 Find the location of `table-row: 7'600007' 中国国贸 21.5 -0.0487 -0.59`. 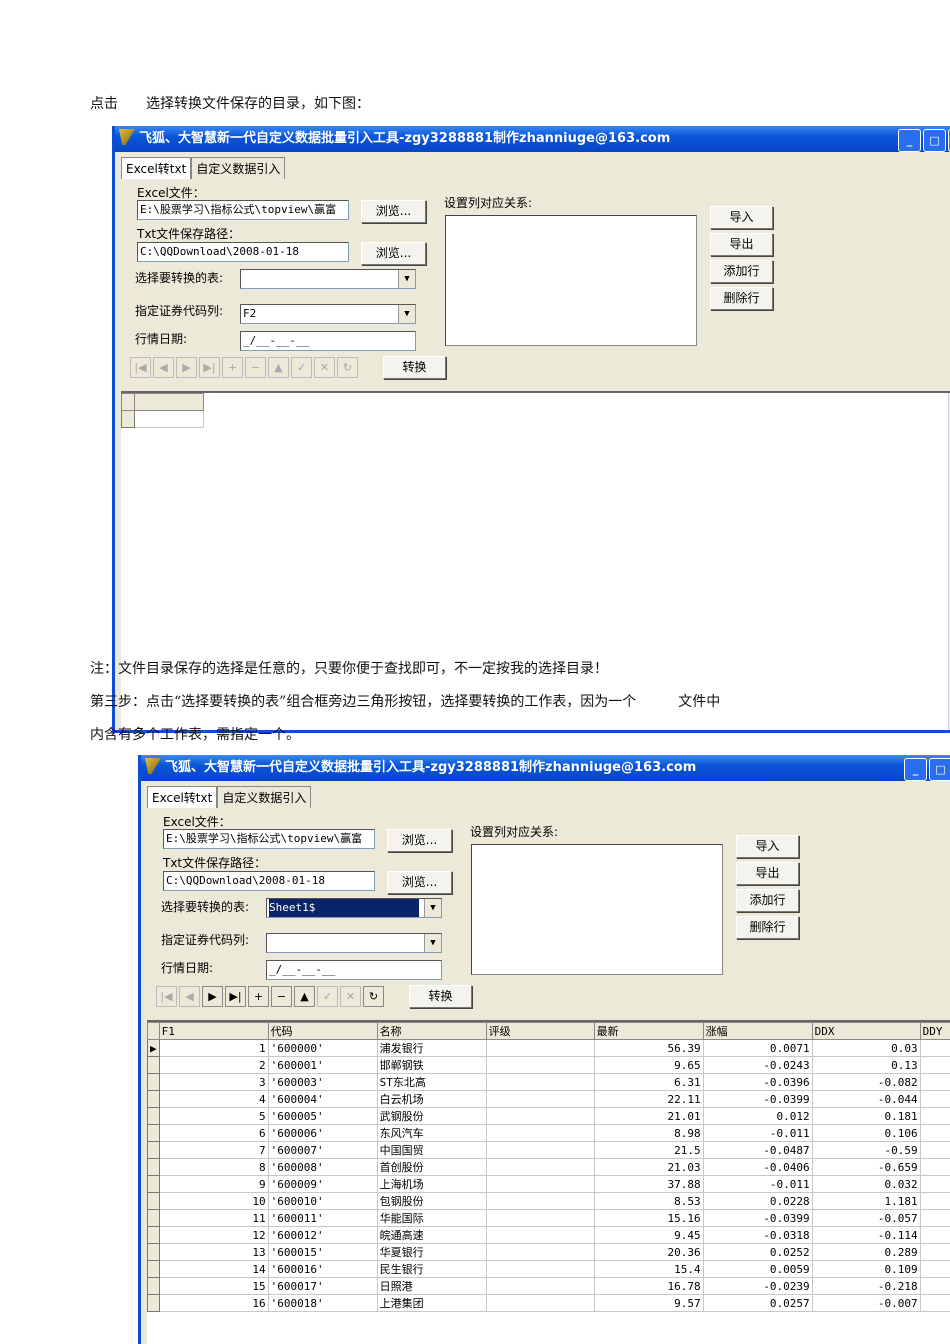

table-row: 7'600007' 中国国贸 21.5 -0.0487 -0.59 is located at coordinates (548, 1150).